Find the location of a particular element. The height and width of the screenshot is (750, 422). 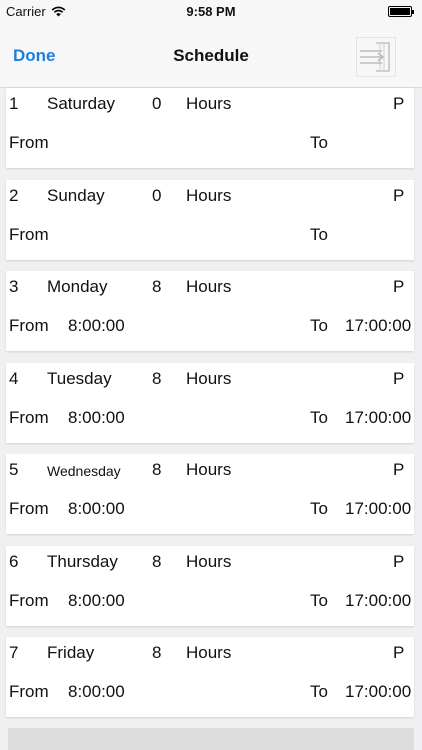

day-number: 7 is located at coordinates (14, 652).